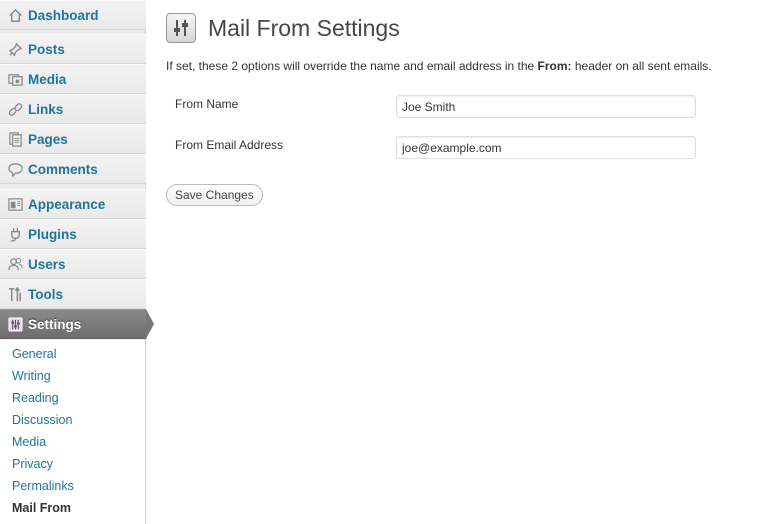 This screenshot has height=524, width=760. I want to click on menu-item-settings: Settings, so click(77, 324).